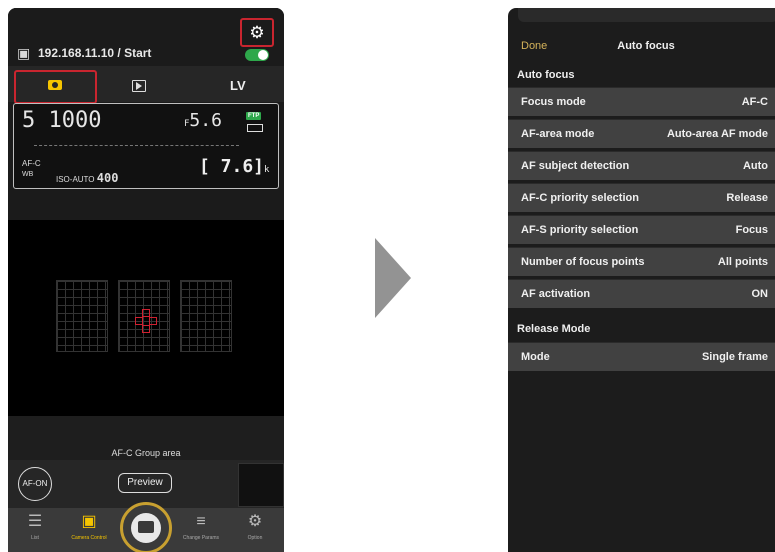  What do you see at coordinates (89, 538) in the screenshot?
I see `nav-camera-control-label: Camera Control` at bounding box center [89, 538].